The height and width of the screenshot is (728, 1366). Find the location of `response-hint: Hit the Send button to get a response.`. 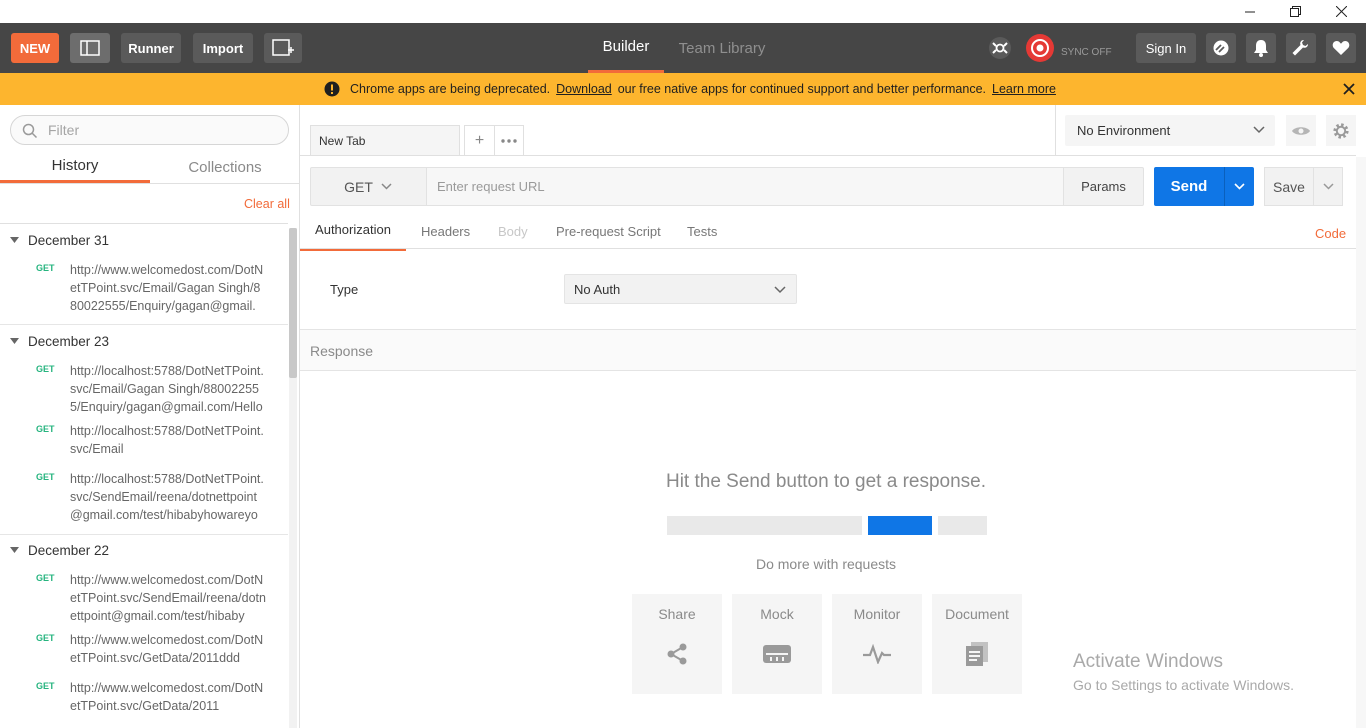

response-hint: Hit the Send button to get a response. is located at coordinates (826, 481).